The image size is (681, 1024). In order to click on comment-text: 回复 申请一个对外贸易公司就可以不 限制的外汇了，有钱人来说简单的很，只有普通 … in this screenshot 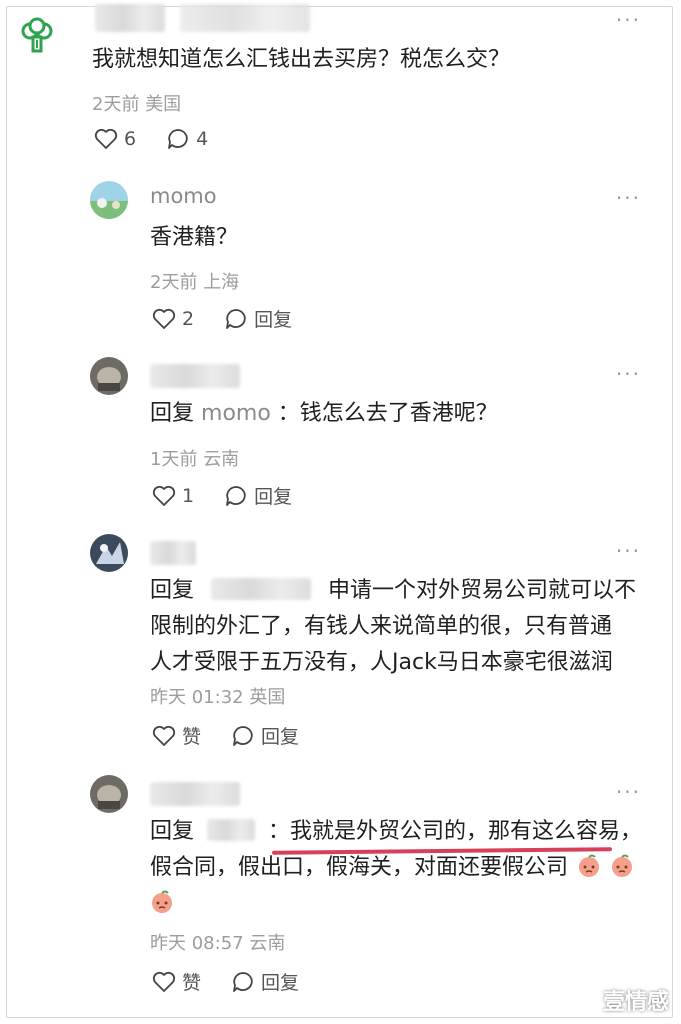, I will do `click(393, 626)`.